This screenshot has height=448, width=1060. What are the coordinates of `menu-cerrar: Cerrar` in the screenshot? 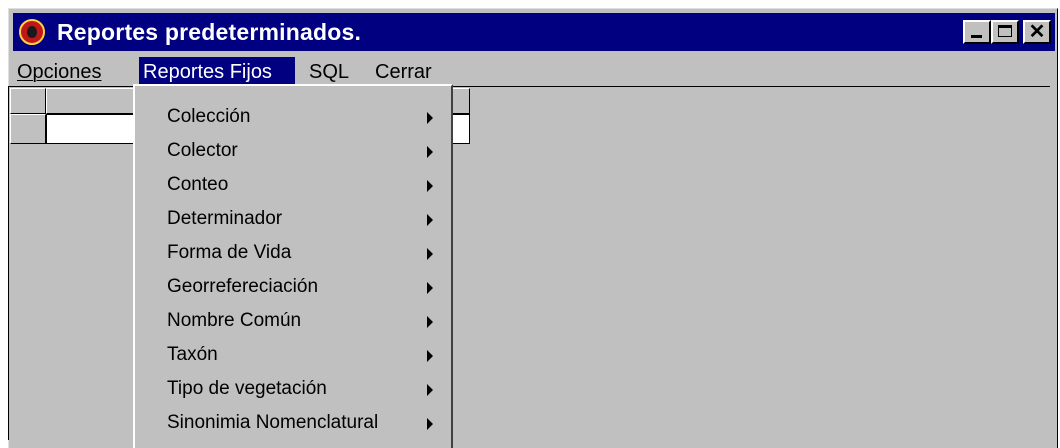 It's located at (403, 72).